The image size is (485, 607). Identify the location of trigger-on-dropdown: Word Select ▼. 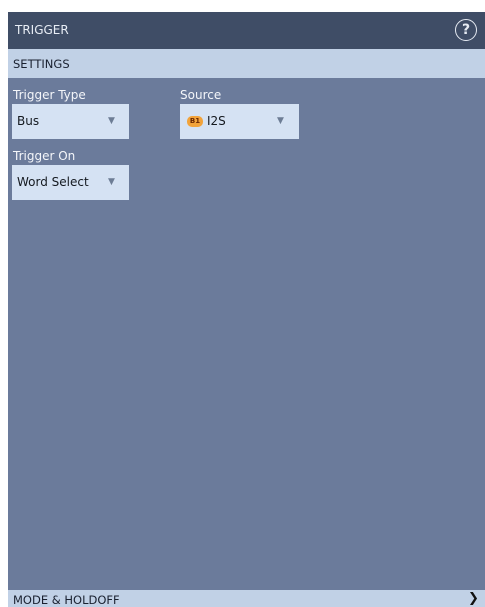
(70, 182).